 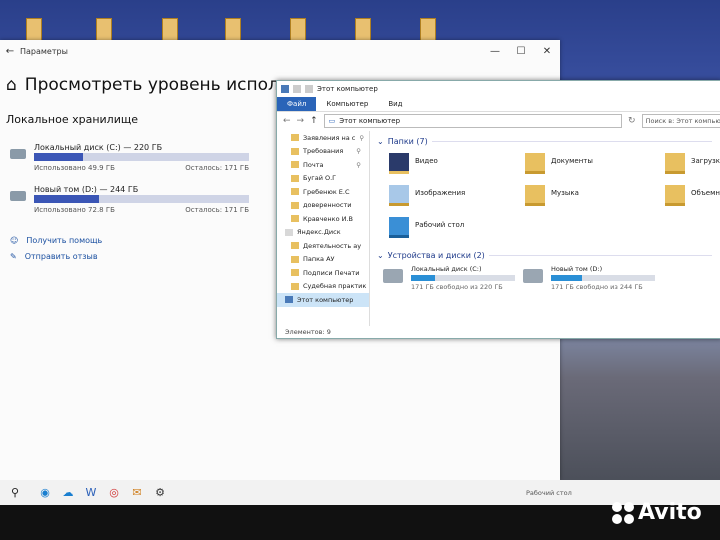 What do you see at coordinates (597, 287) in the screenshot?
I see `device-free: 171 ГБ свободно из 244 ГБ` at bounding box center [597, 287].